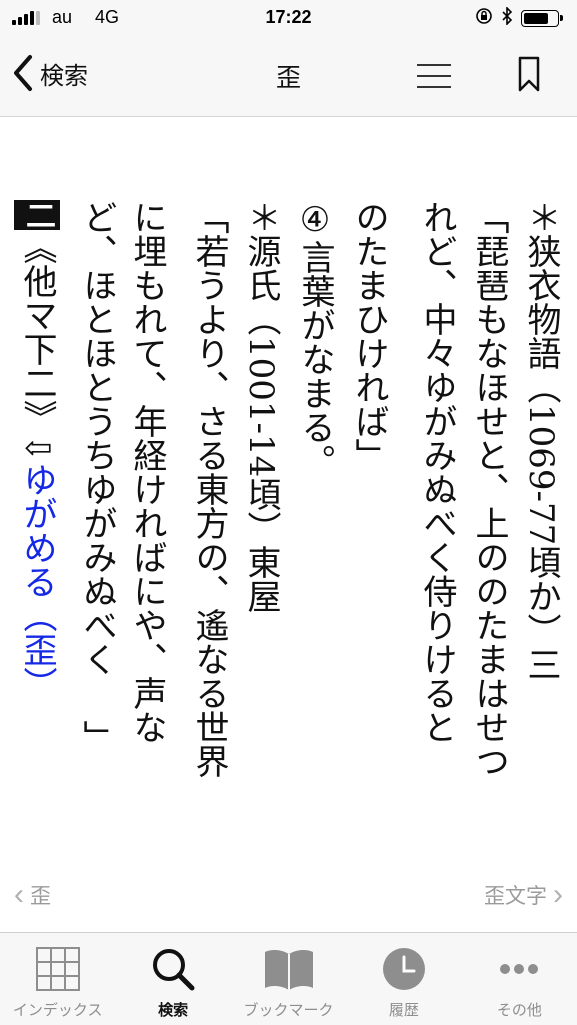 The height and width of the screenshot is (1025, 577). What do you see at coordinates (58, 969) in the screenshot?
I see `grid-icon` at bounding box center [58, 969].